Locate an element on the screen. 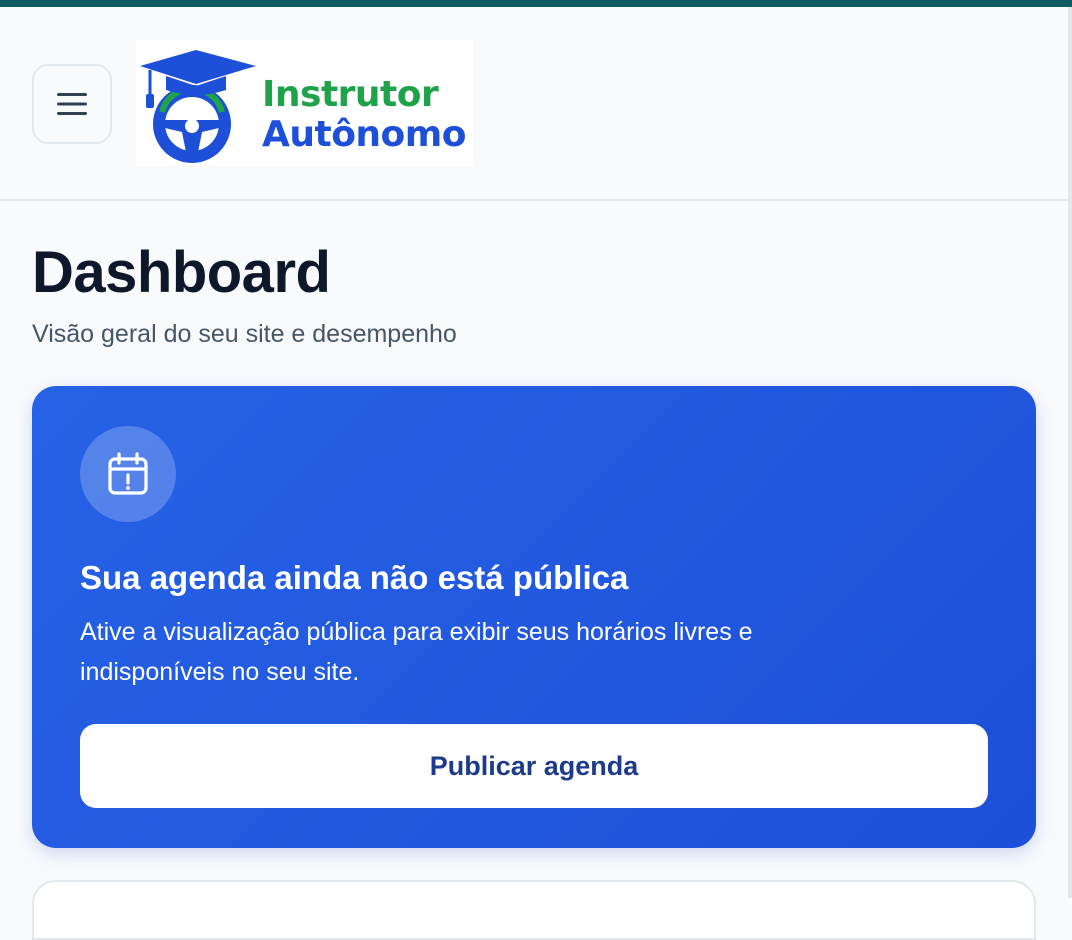 The image size is (1072, 940). publish-schedule-button: Publicar agenda is located at coordinates (534, 766).